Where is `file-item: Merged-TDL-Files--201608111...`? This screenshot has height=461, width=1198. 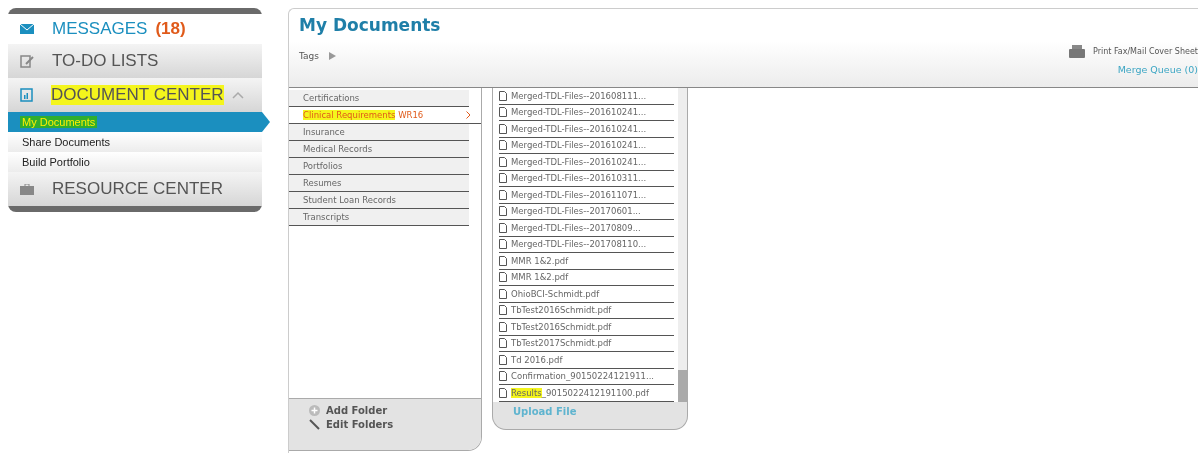 file-item: Merged-TDL-Files--201608111... is located at coordinates (586, 96).